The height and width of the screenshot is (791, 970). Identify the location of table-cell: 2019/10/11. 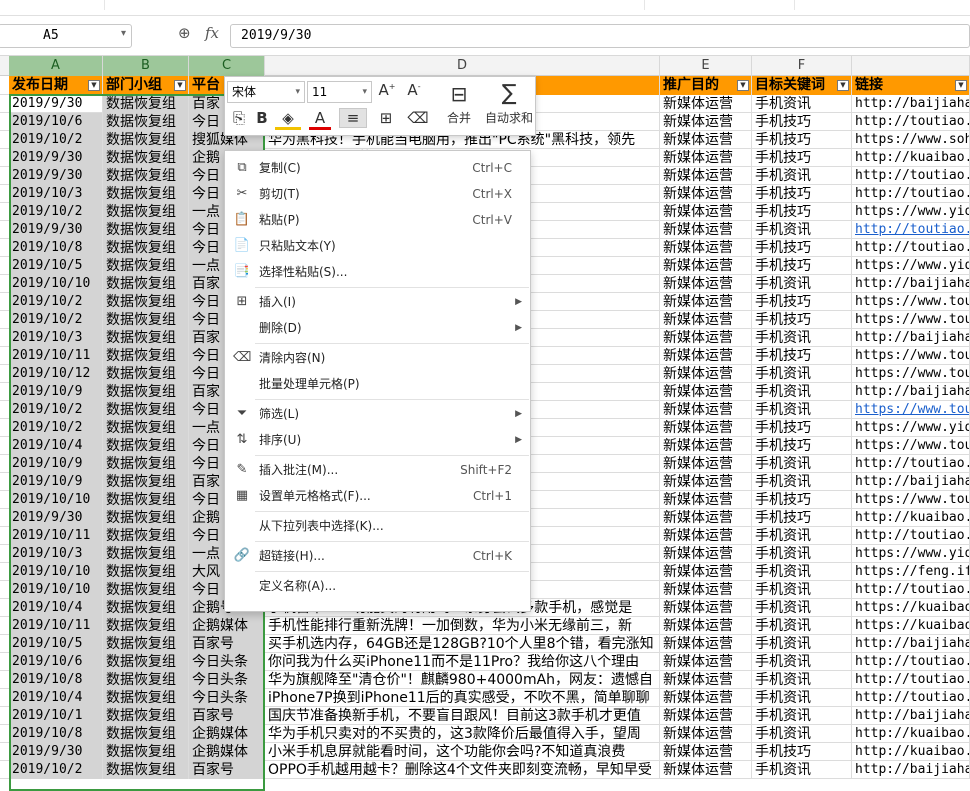
(56, 356).